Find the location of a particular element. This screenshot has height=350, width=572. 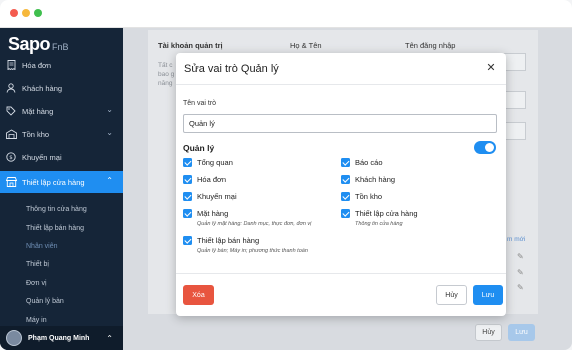

delete-button: Xóa is located at coordinates (198, 295).